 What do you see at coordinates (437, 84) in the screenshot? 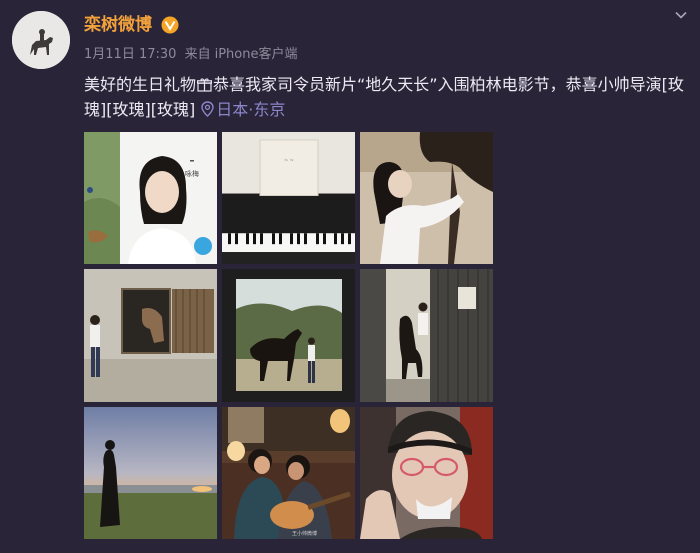
I see `post-text-part2: 恭喜我家司令员新片“地久天长”入围柏林电影节，恭喜小帅导演` at bounding box center [437, 84].